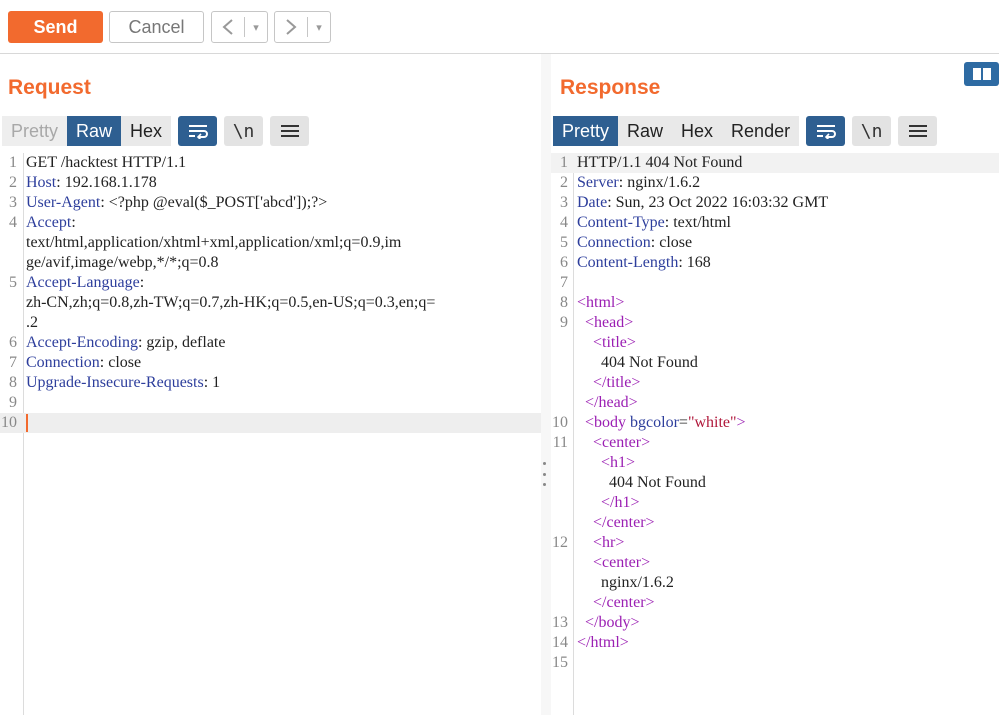 Image resolution: width=999 pixels, height=715 pixels. What do you see at coordinates (564, 302) in the screenshot?
I see `line-number: 8` at bounding box center [564, 302].